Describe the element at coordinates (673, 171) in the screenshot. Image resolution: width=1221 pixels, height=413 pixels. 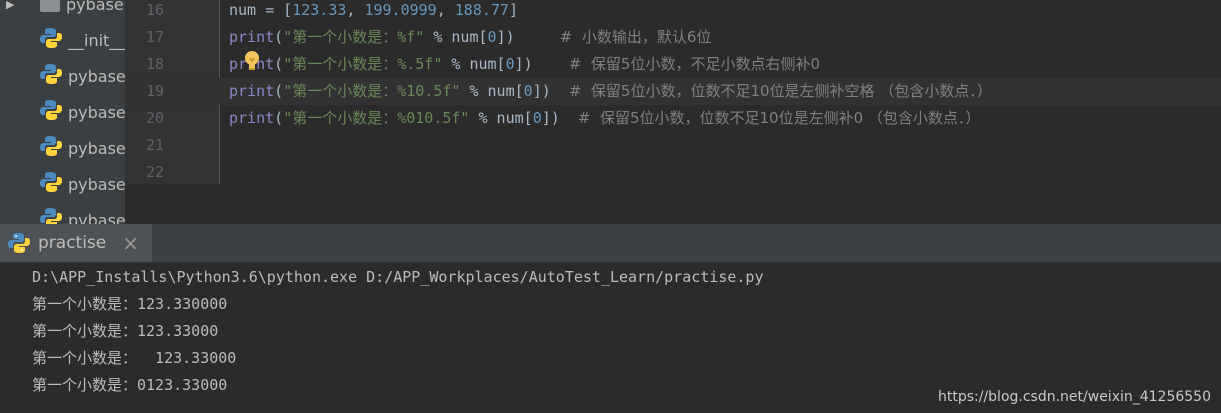
I see `code-line: 22` at that location.